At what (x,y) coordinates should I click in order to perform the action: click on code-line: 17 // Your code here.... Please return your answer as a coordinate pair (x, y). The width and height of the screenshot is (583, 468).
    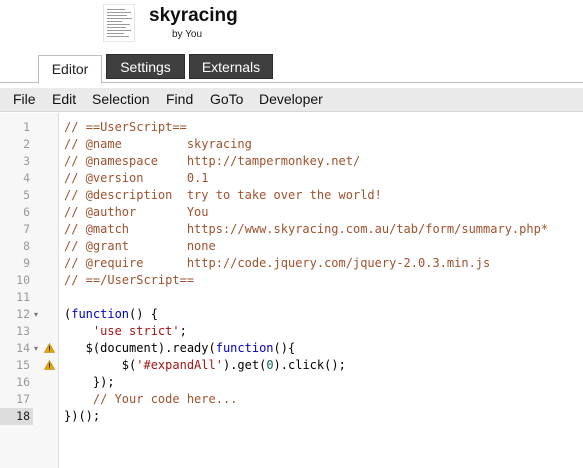
    Looking at the image, I should click on (291, 399).